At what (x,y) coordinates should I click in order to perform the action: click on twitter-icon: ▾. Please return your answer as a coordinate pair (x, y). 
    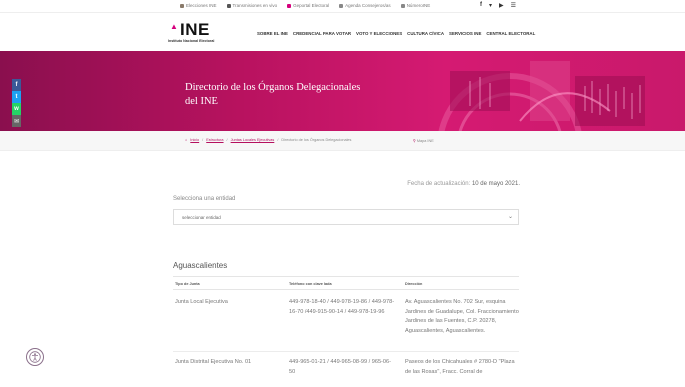
    Looking at the image, I should click on (490, 5).